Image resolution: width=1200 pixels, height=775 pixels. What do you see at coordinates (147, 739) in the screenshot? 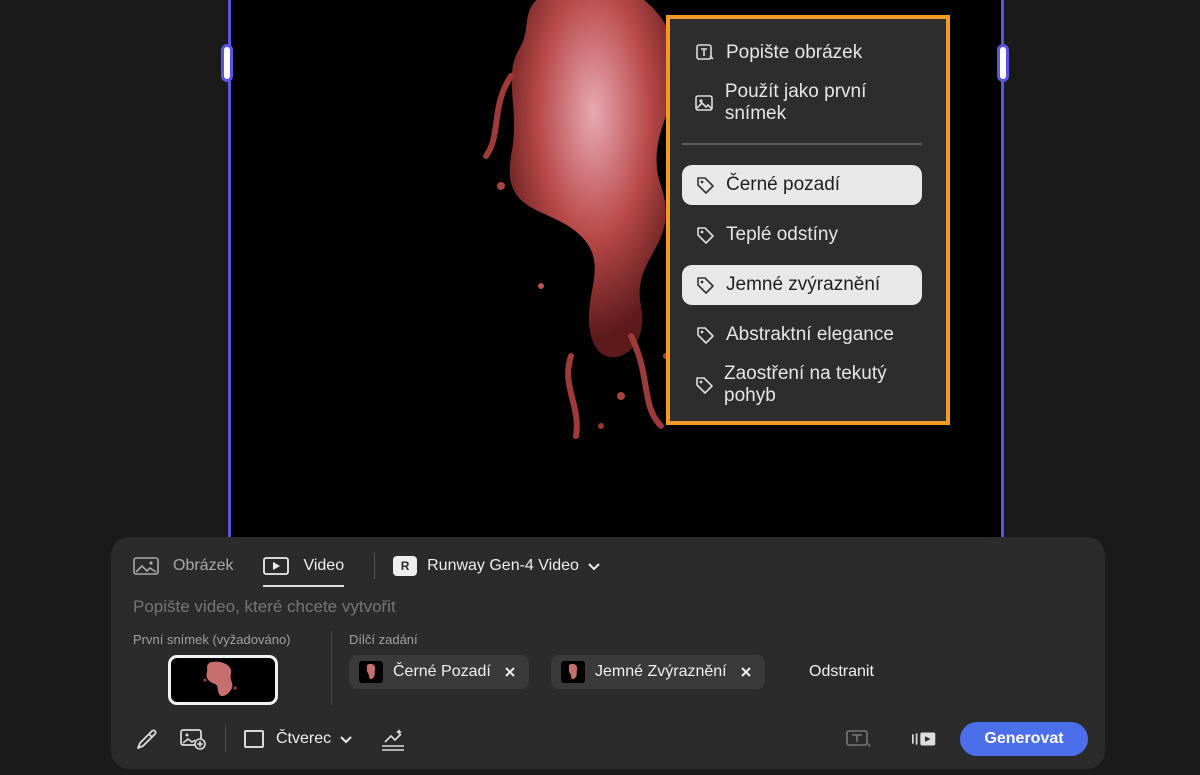
I see `eyedropper-icon` at bounding box center [147, 739].